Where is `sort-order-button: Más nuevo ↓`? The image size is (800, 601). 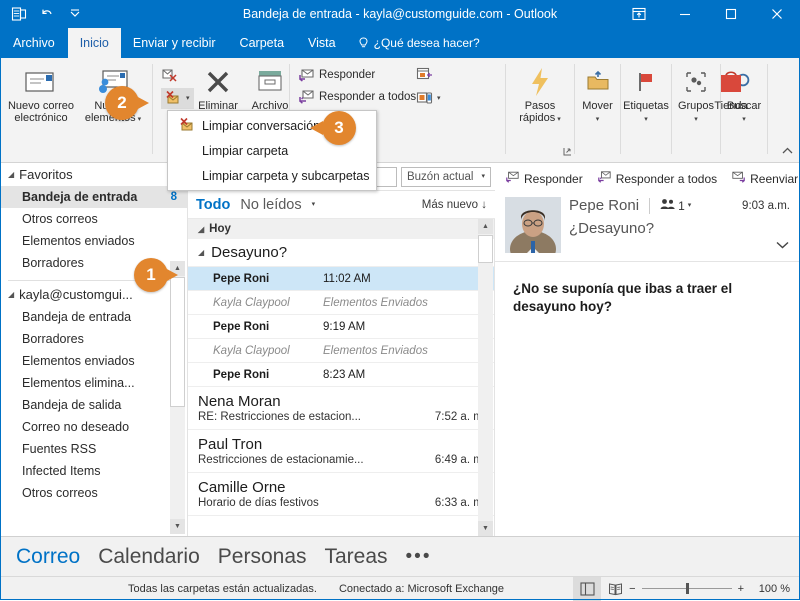 sort-order-button: Más nuevo ↓ is located at coordinates (454, 205).